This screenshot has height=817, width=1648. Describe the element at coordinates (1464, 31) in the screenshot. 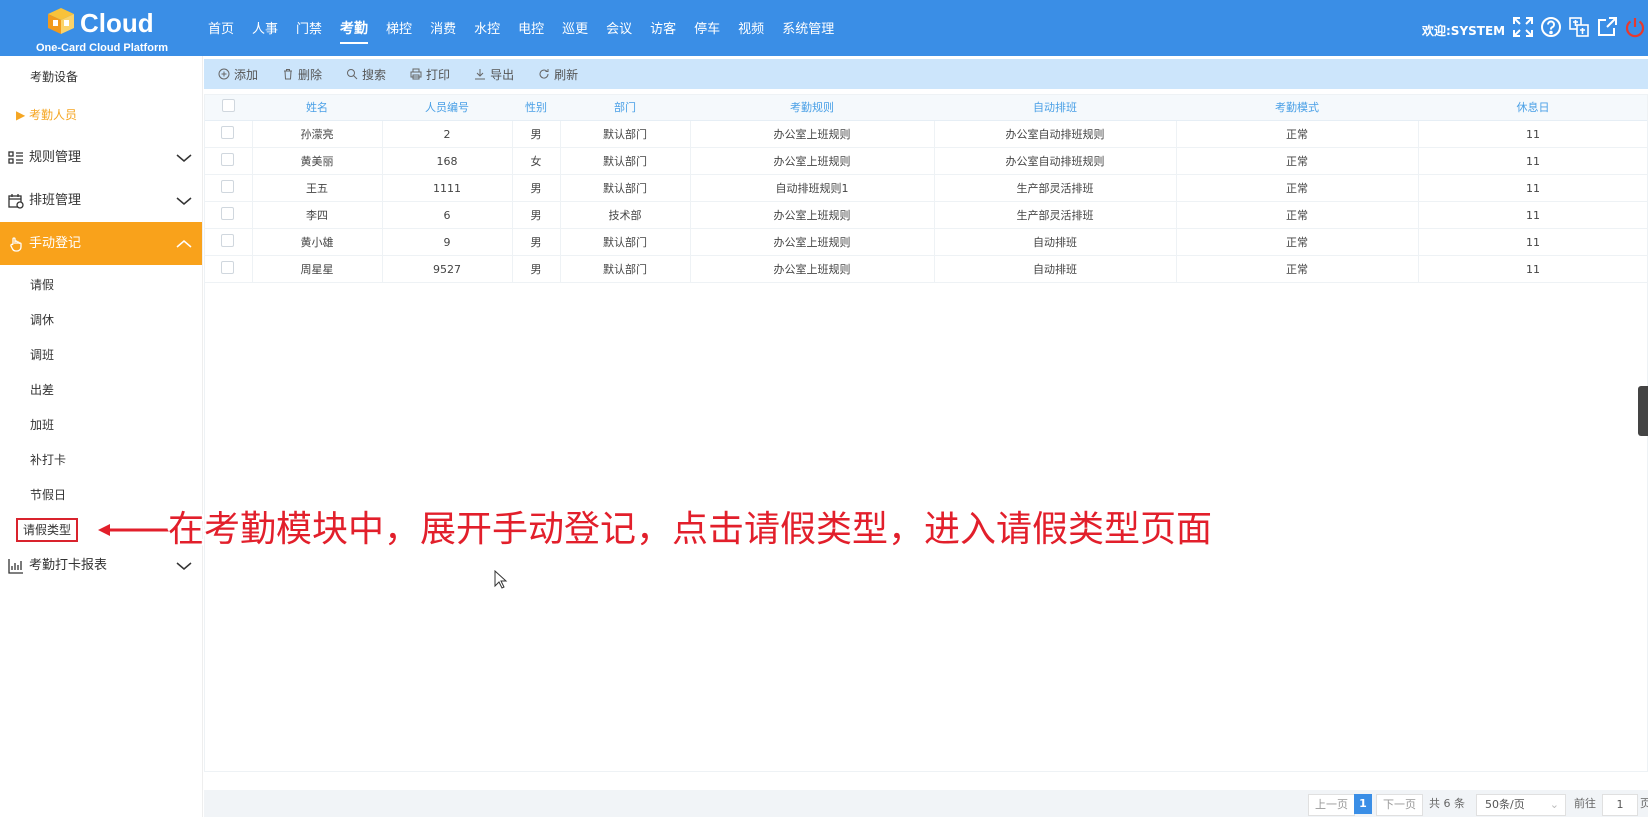

I see `welcome-text: 欢迎:SYSTEM` at that location.